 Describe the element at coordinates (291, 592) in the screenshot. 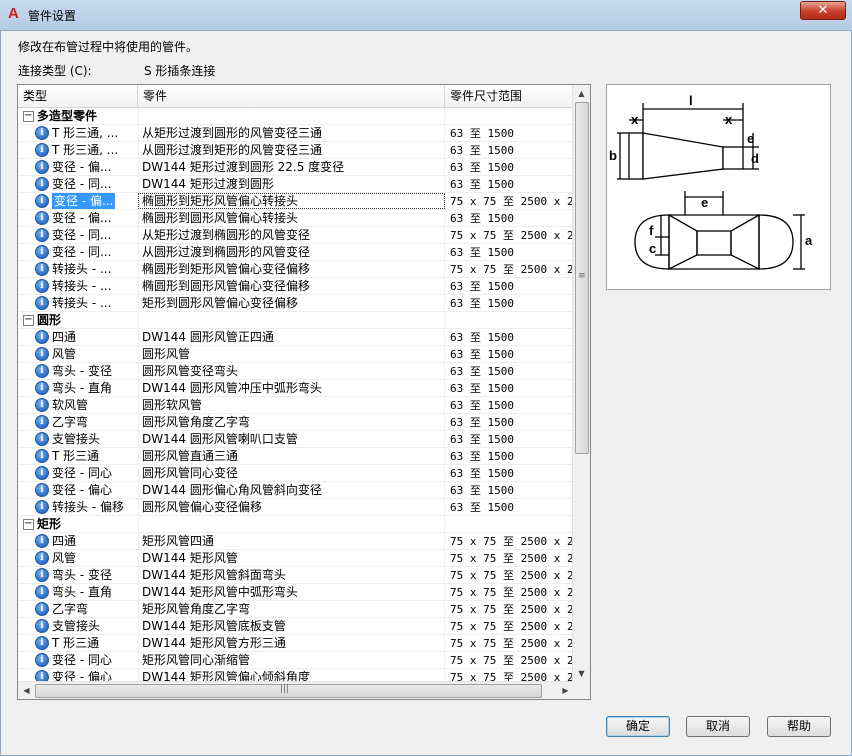

I see `part-cell: DW144 矩形风管中弧形弯头` at that location.